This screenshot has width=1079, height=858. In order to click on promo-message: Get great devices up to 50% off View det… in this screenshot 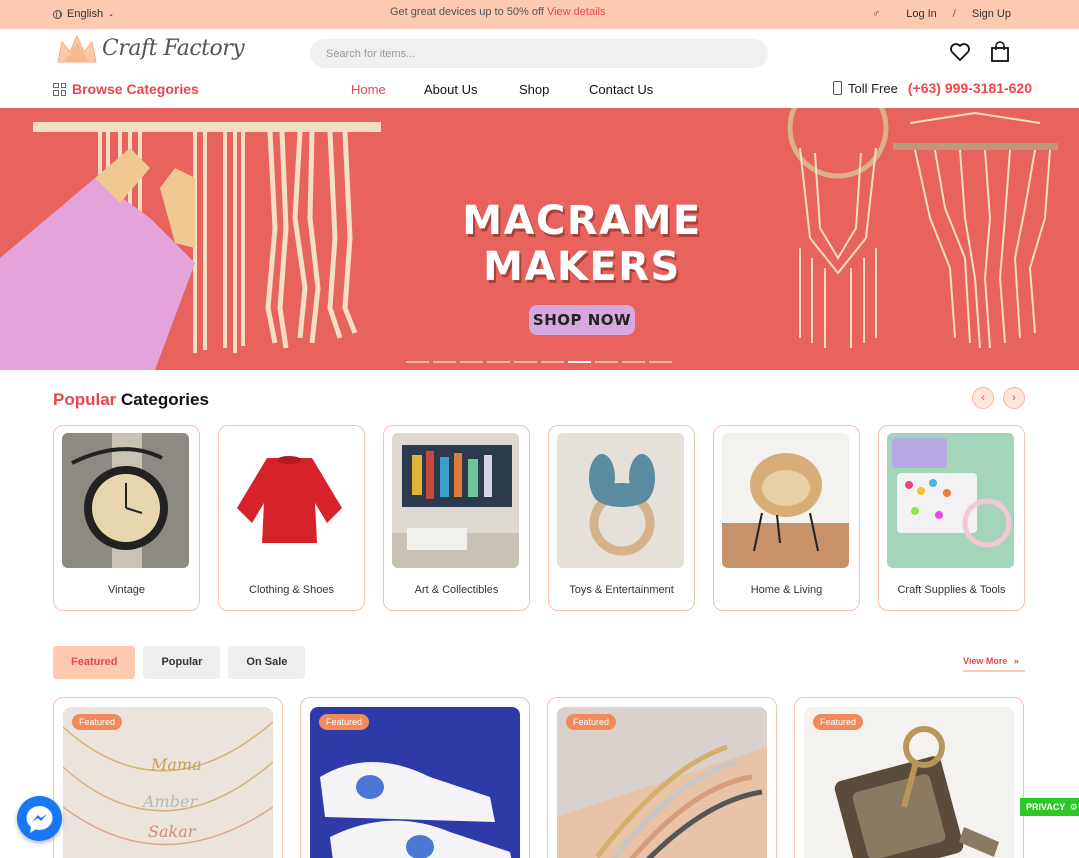, I will do `click(497, 12)`.